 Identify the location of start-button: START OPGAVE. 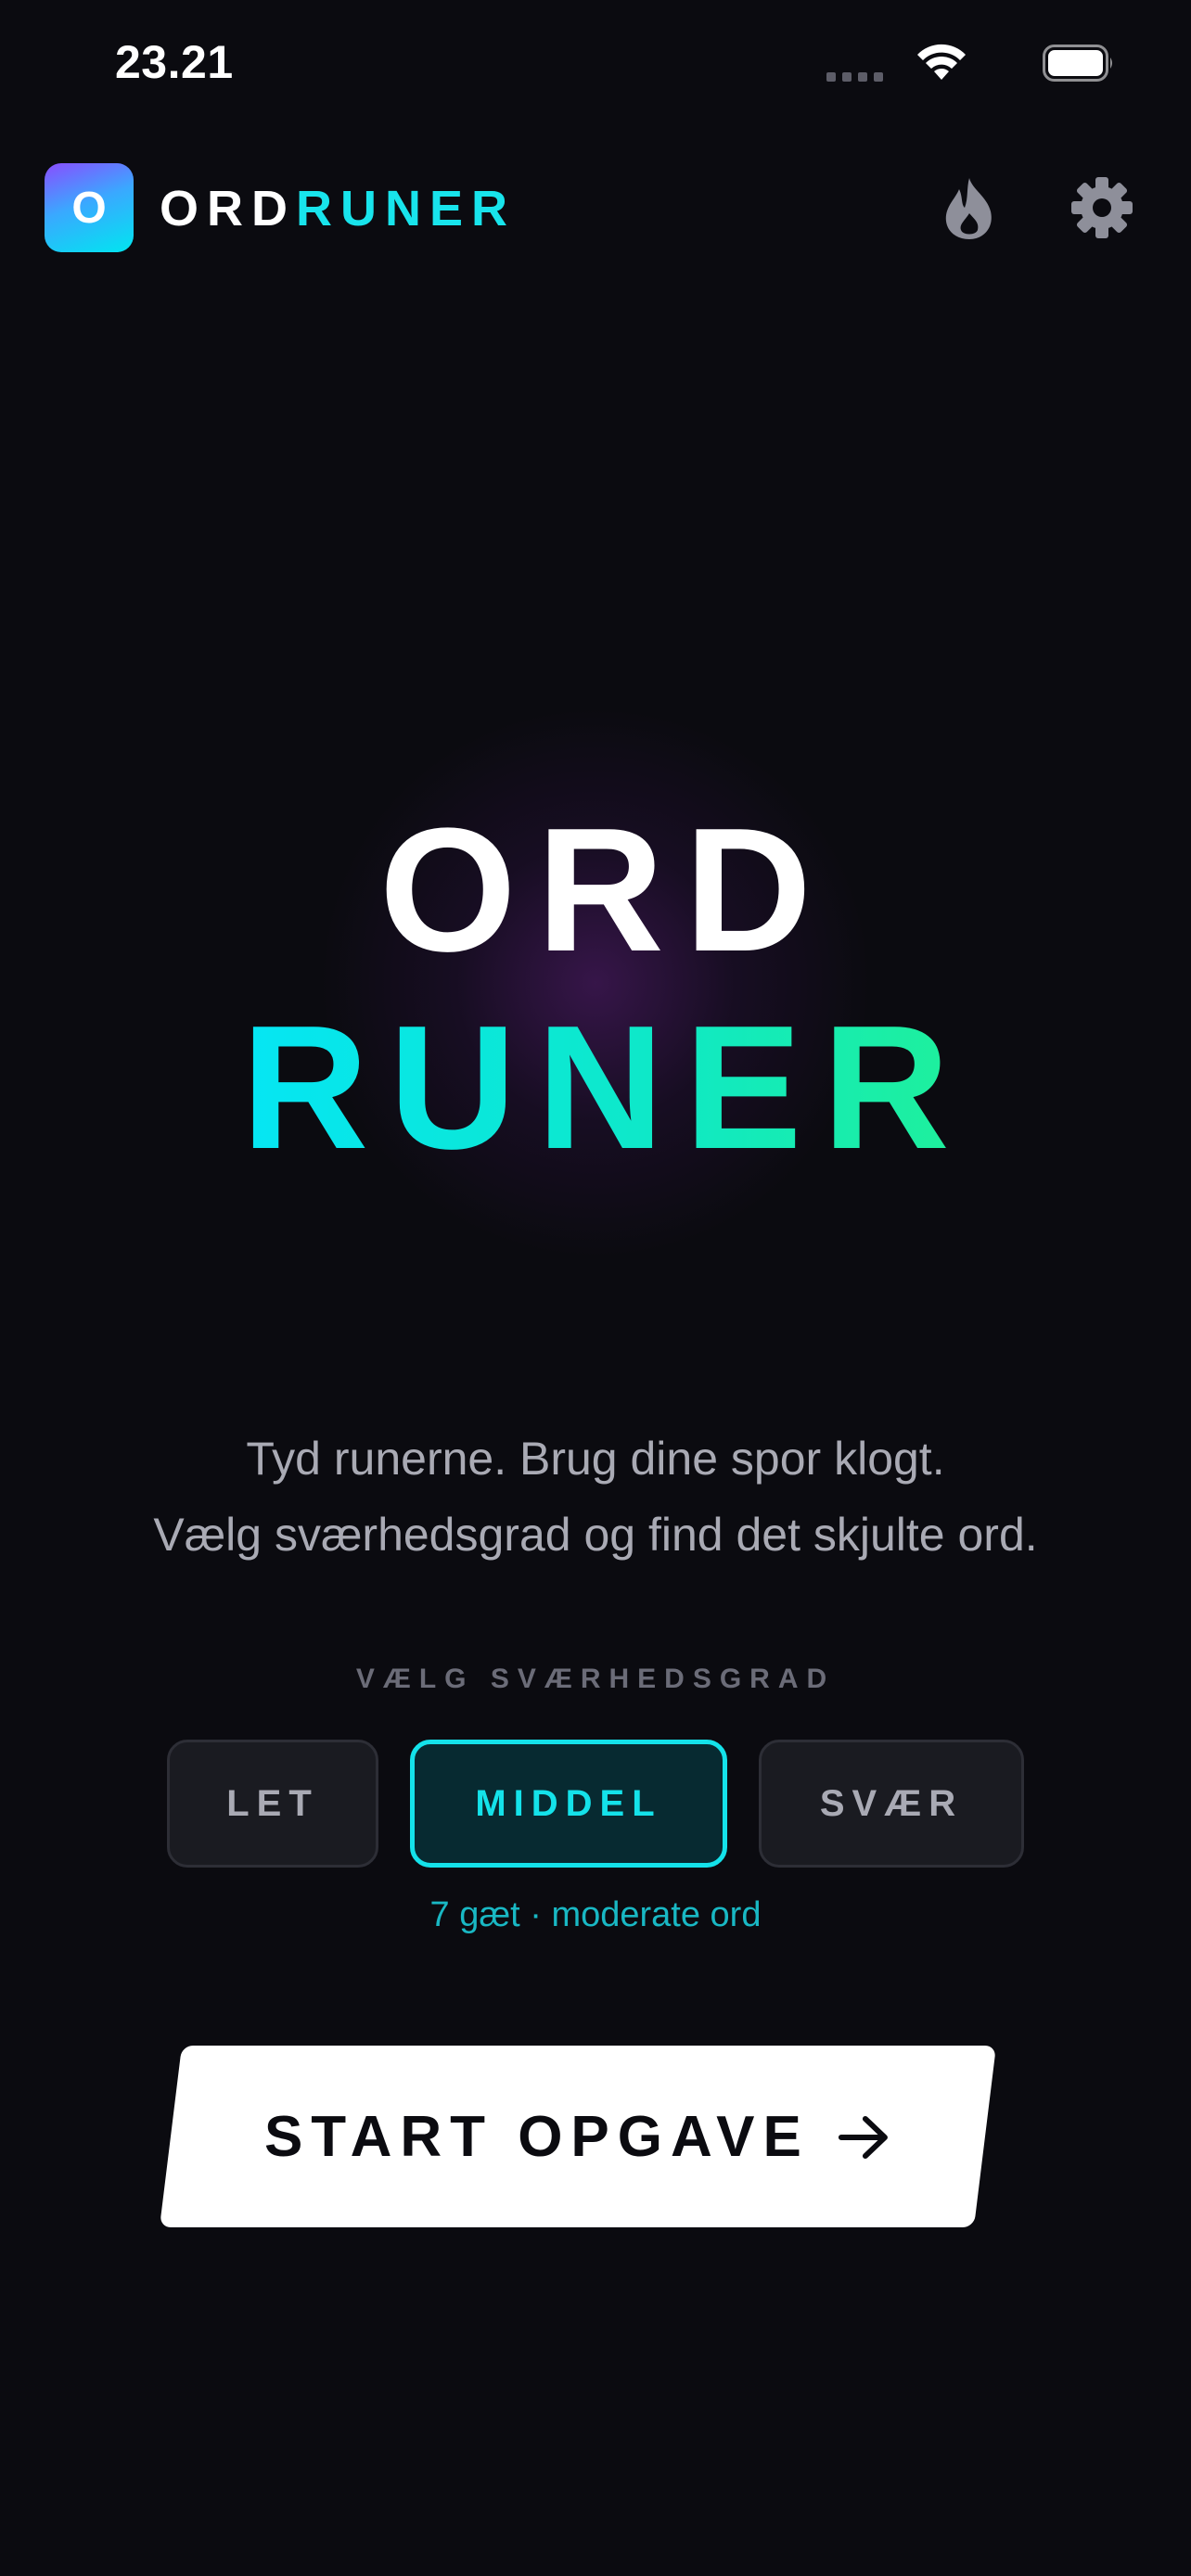
(578, 2137).